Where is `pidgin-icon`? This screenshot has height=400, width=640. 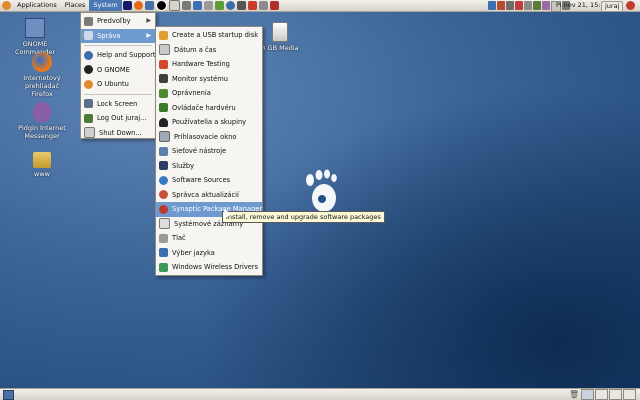
pidgin-icon is located at coordinates (42, 112).